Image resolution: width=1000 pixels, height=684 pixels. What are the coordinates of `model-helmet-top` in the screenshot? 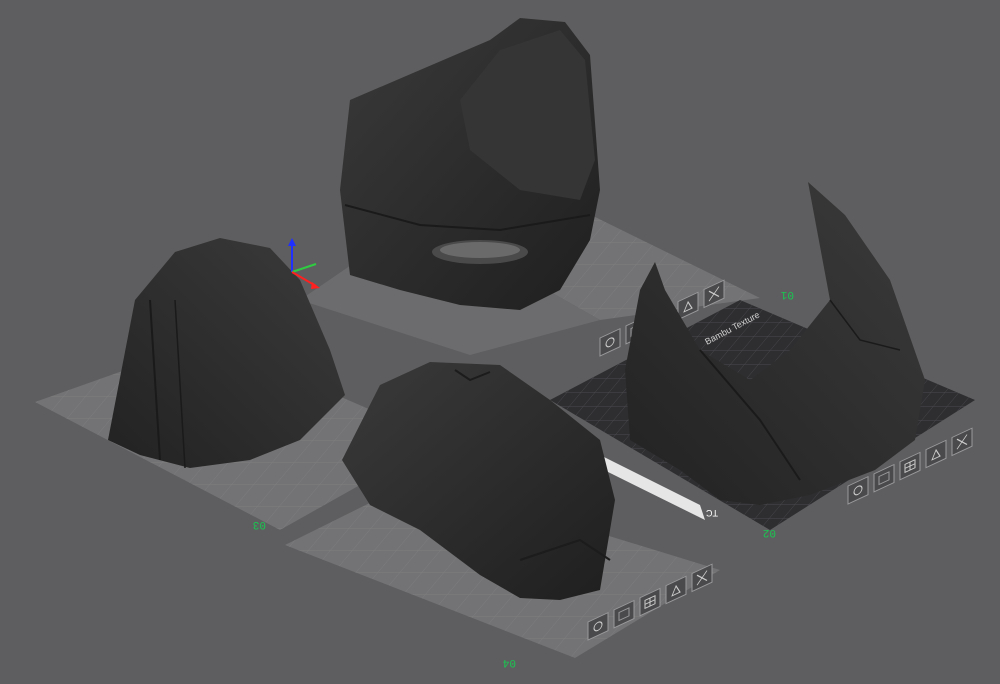 It's located at (470, 164).